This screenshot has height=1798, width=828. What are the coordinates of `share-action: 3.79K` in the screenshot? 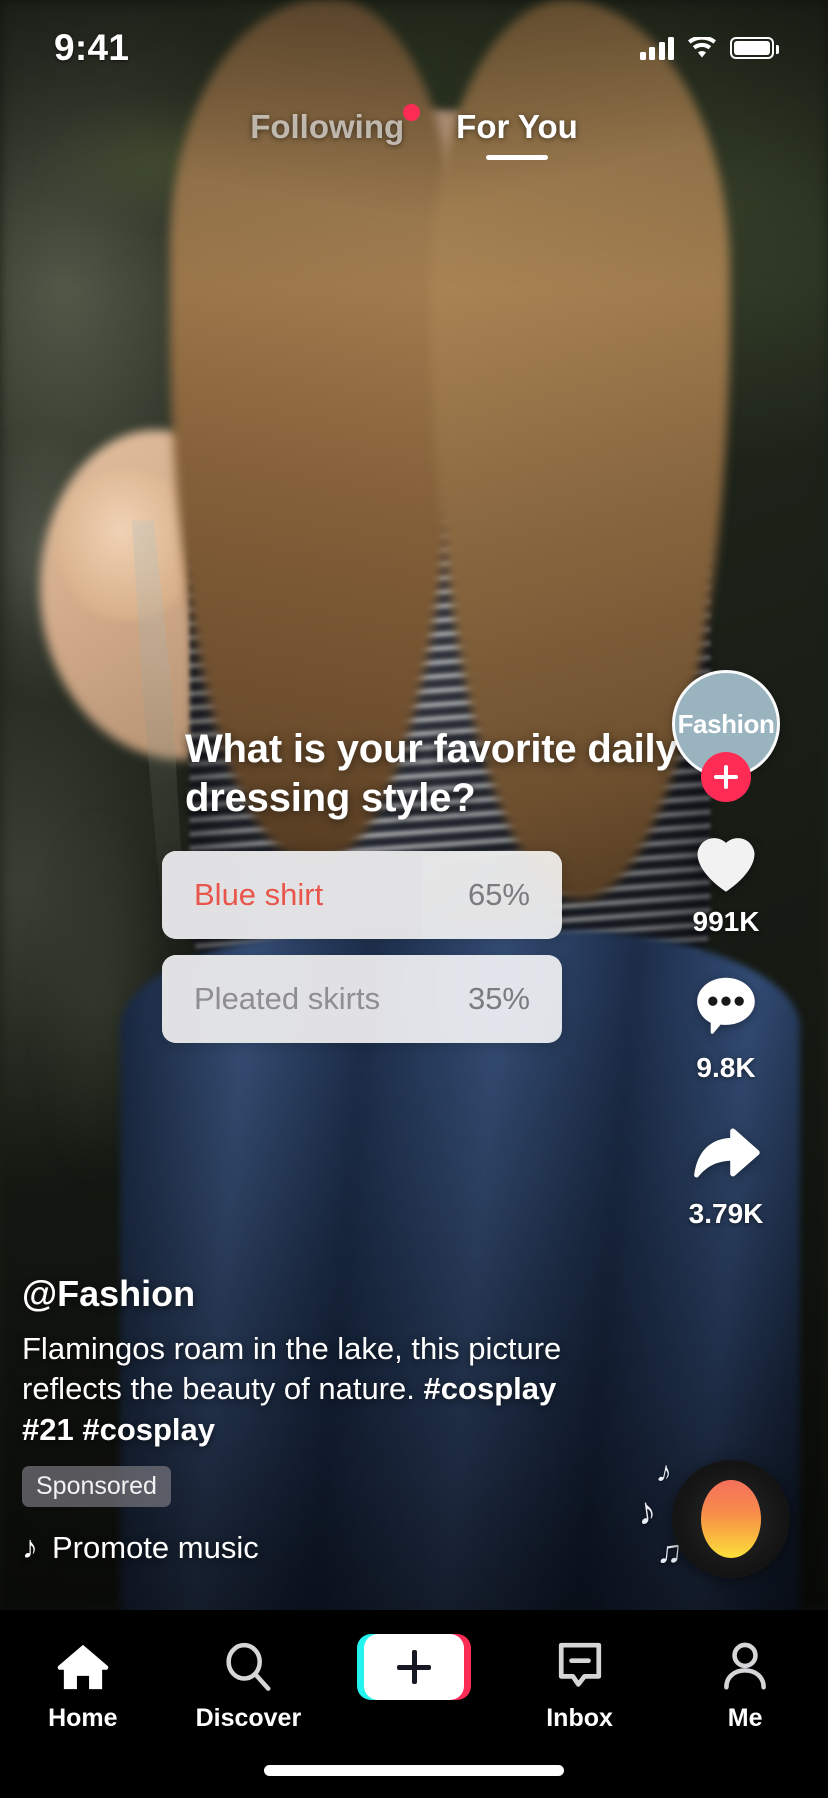 It's located at (726, 1172).